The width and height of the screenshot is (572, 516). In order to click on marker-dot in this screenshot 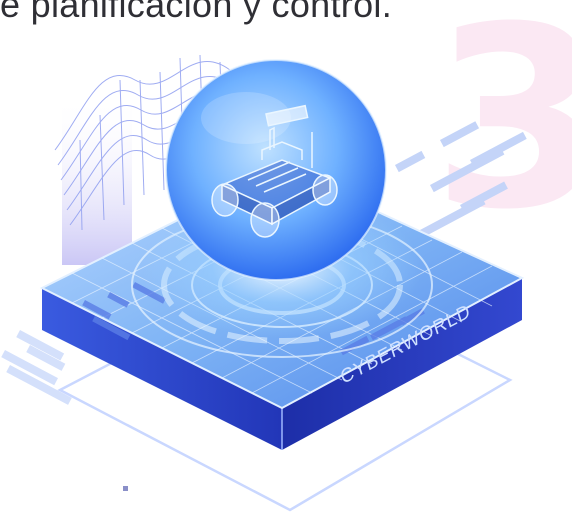, I will do `click(125, 488)`.